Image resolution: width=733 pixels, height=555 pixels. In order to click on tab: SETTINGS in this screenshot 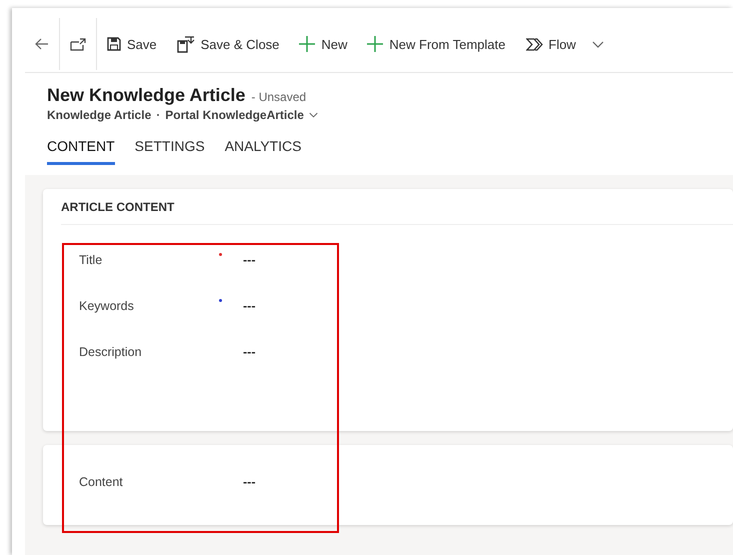, I will do `click(169, 151)`.